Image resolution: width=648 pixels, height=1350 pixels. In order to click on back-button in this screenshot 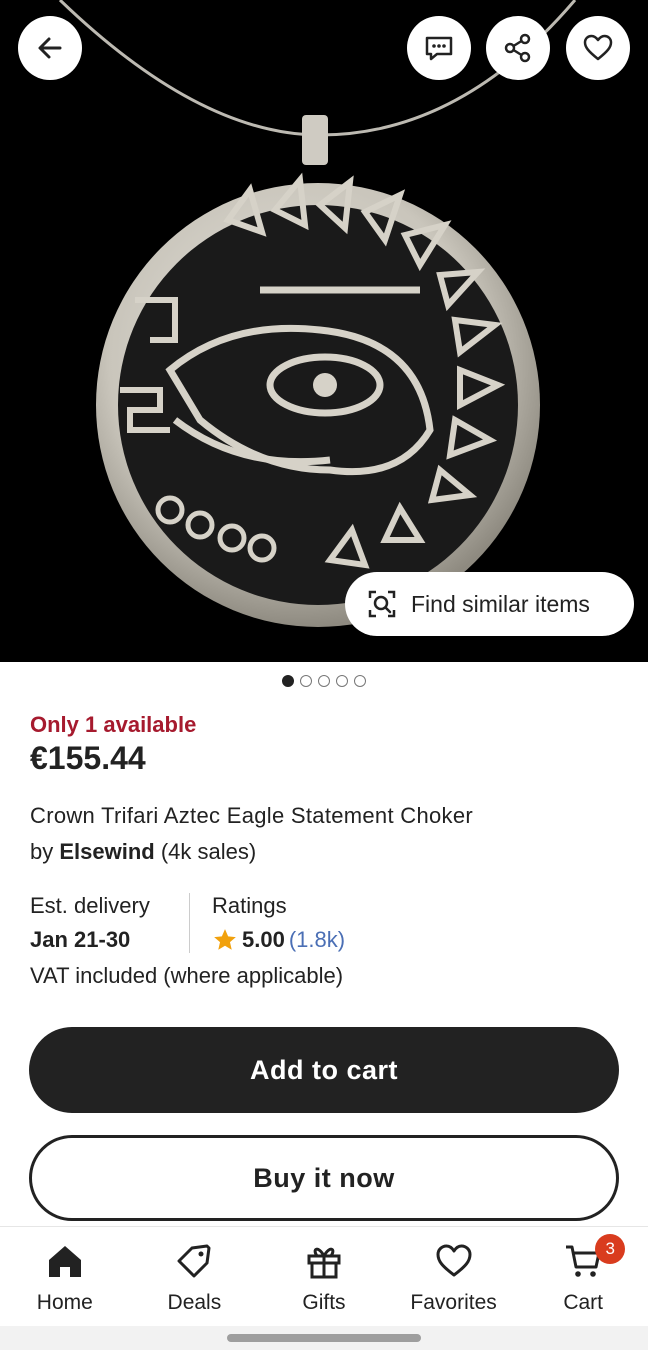, I will do `click(50, 48)`.